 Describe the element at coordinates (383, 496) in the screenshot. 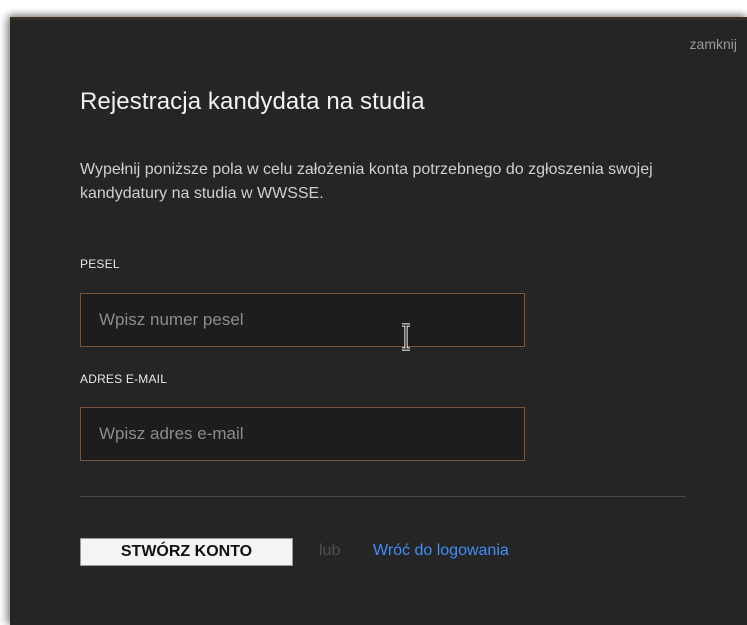

I see `divider` at that location.